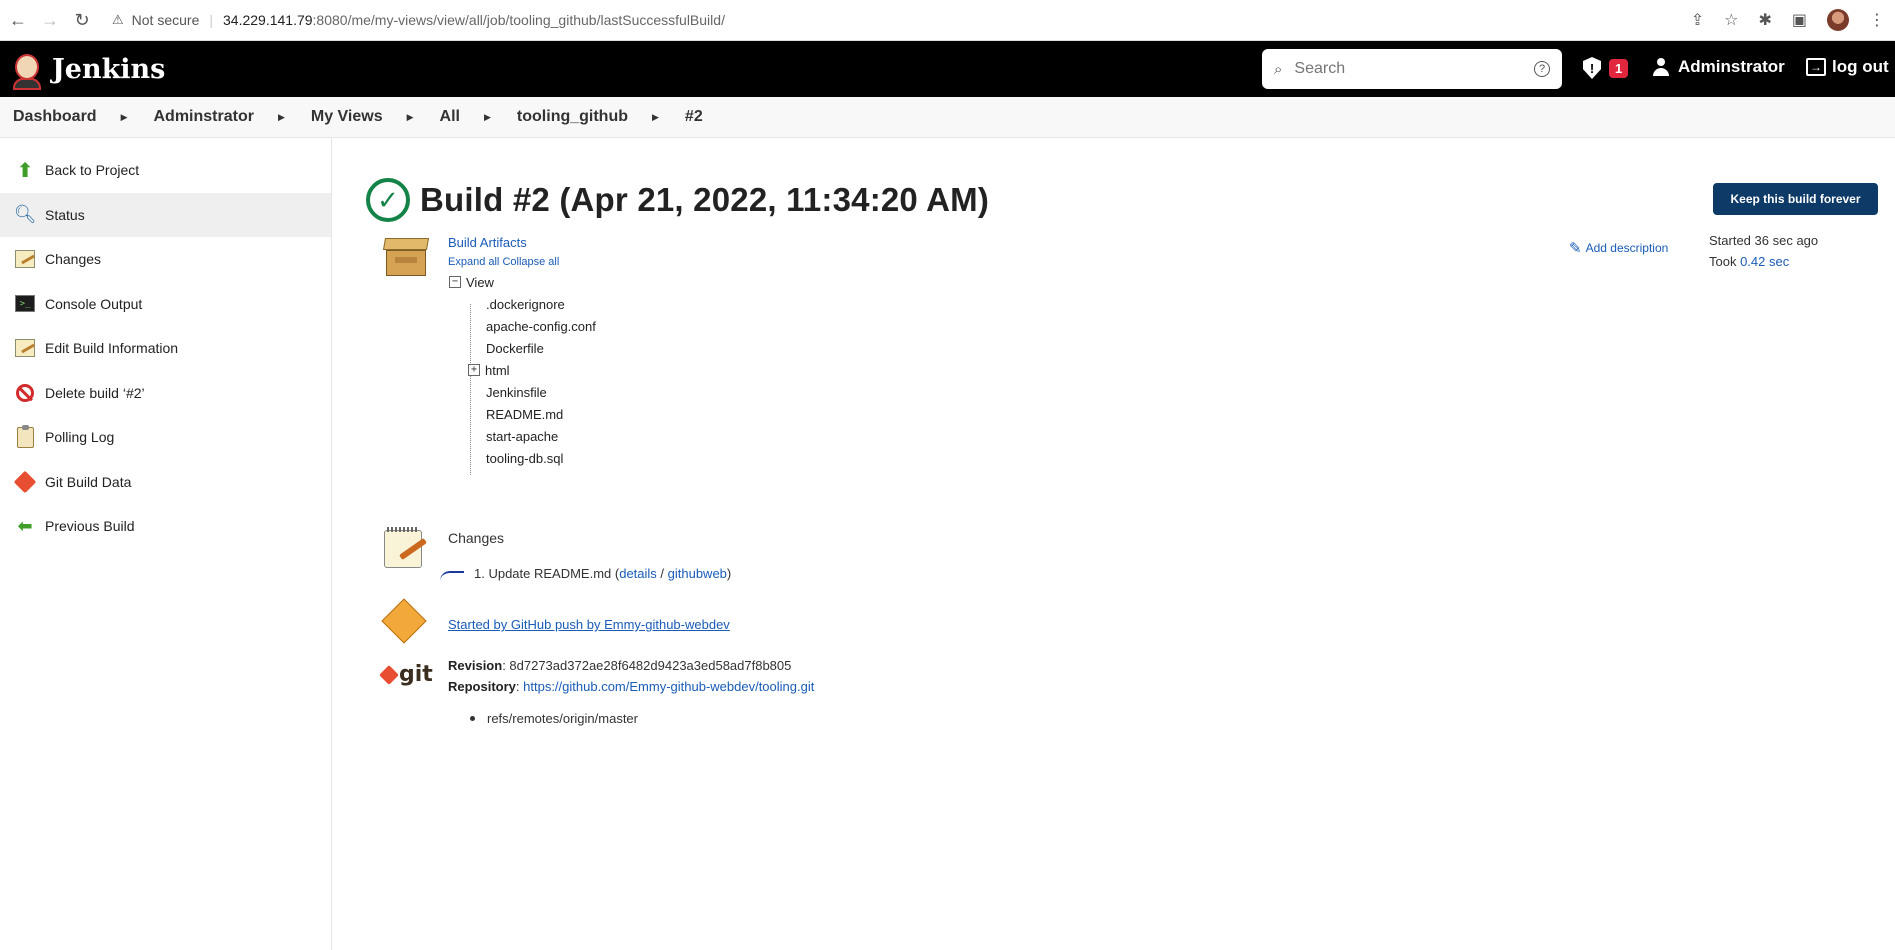  I want to click on github-push-icon, so click(405, 622).